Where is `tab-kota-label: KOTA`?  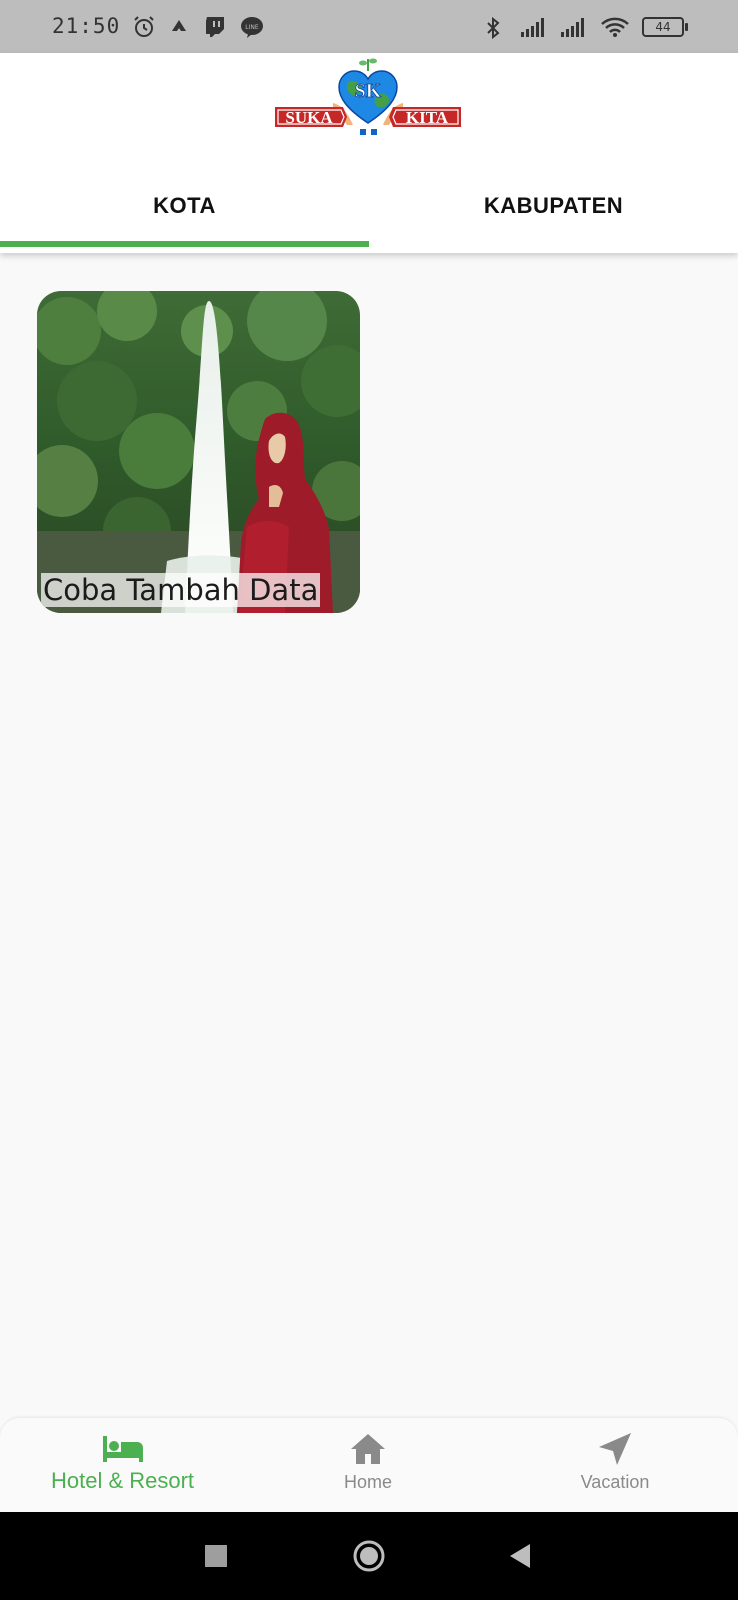 tab-kota-label: KOTA is located at coordinates (184, 205).